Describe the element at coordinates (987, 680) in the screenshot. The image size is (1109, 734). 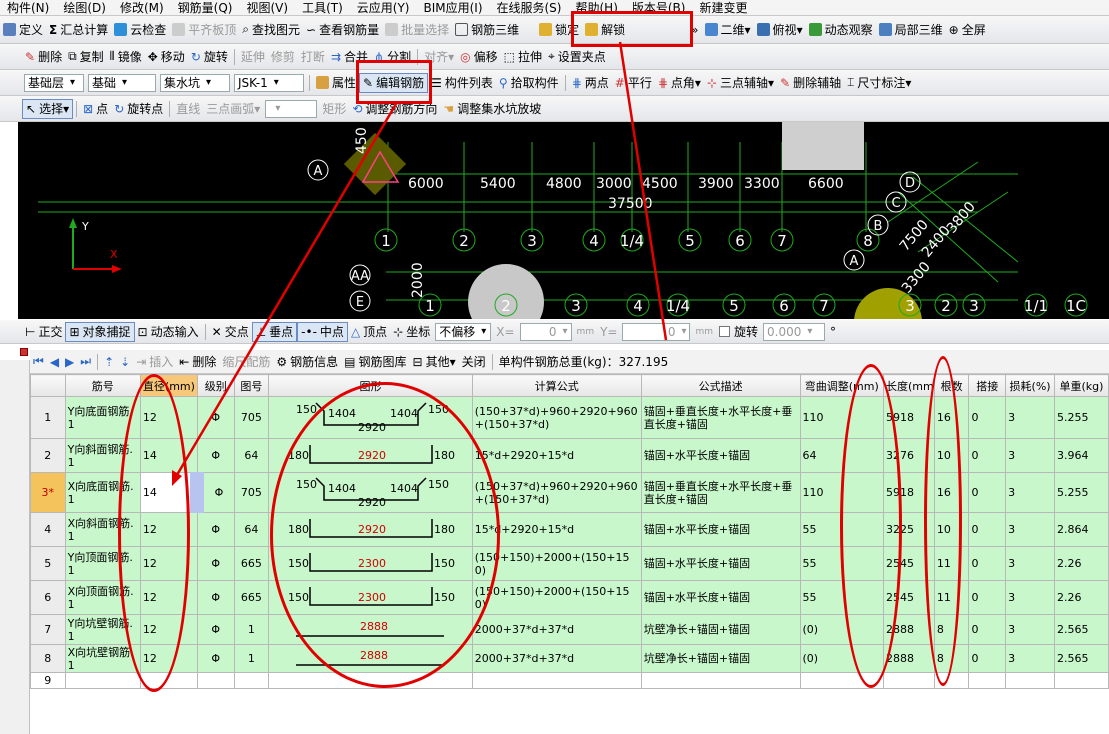
I see `lap-cell` at that location.